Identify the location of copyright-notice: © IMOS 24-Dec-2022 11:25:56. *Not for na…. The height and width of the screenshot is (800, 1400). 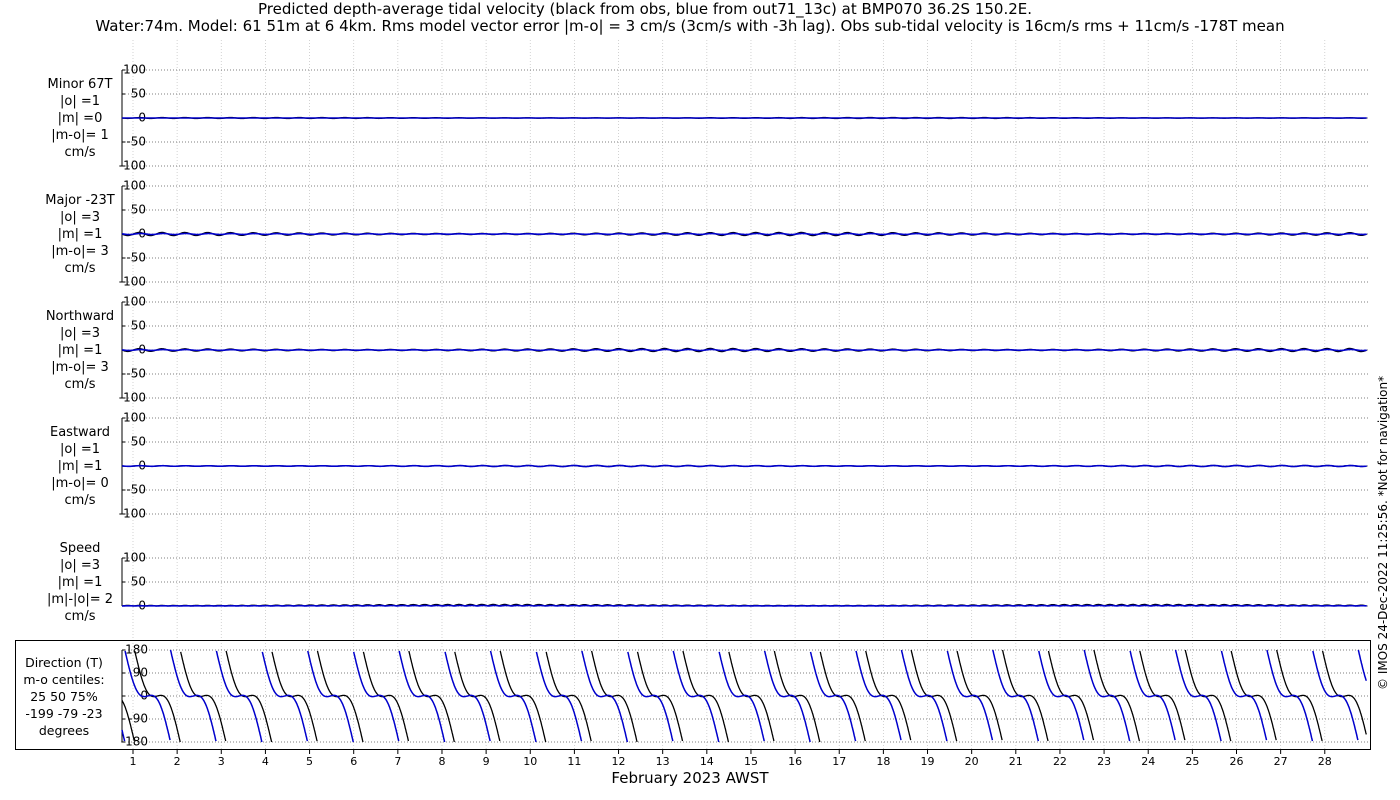
(1383, 532).